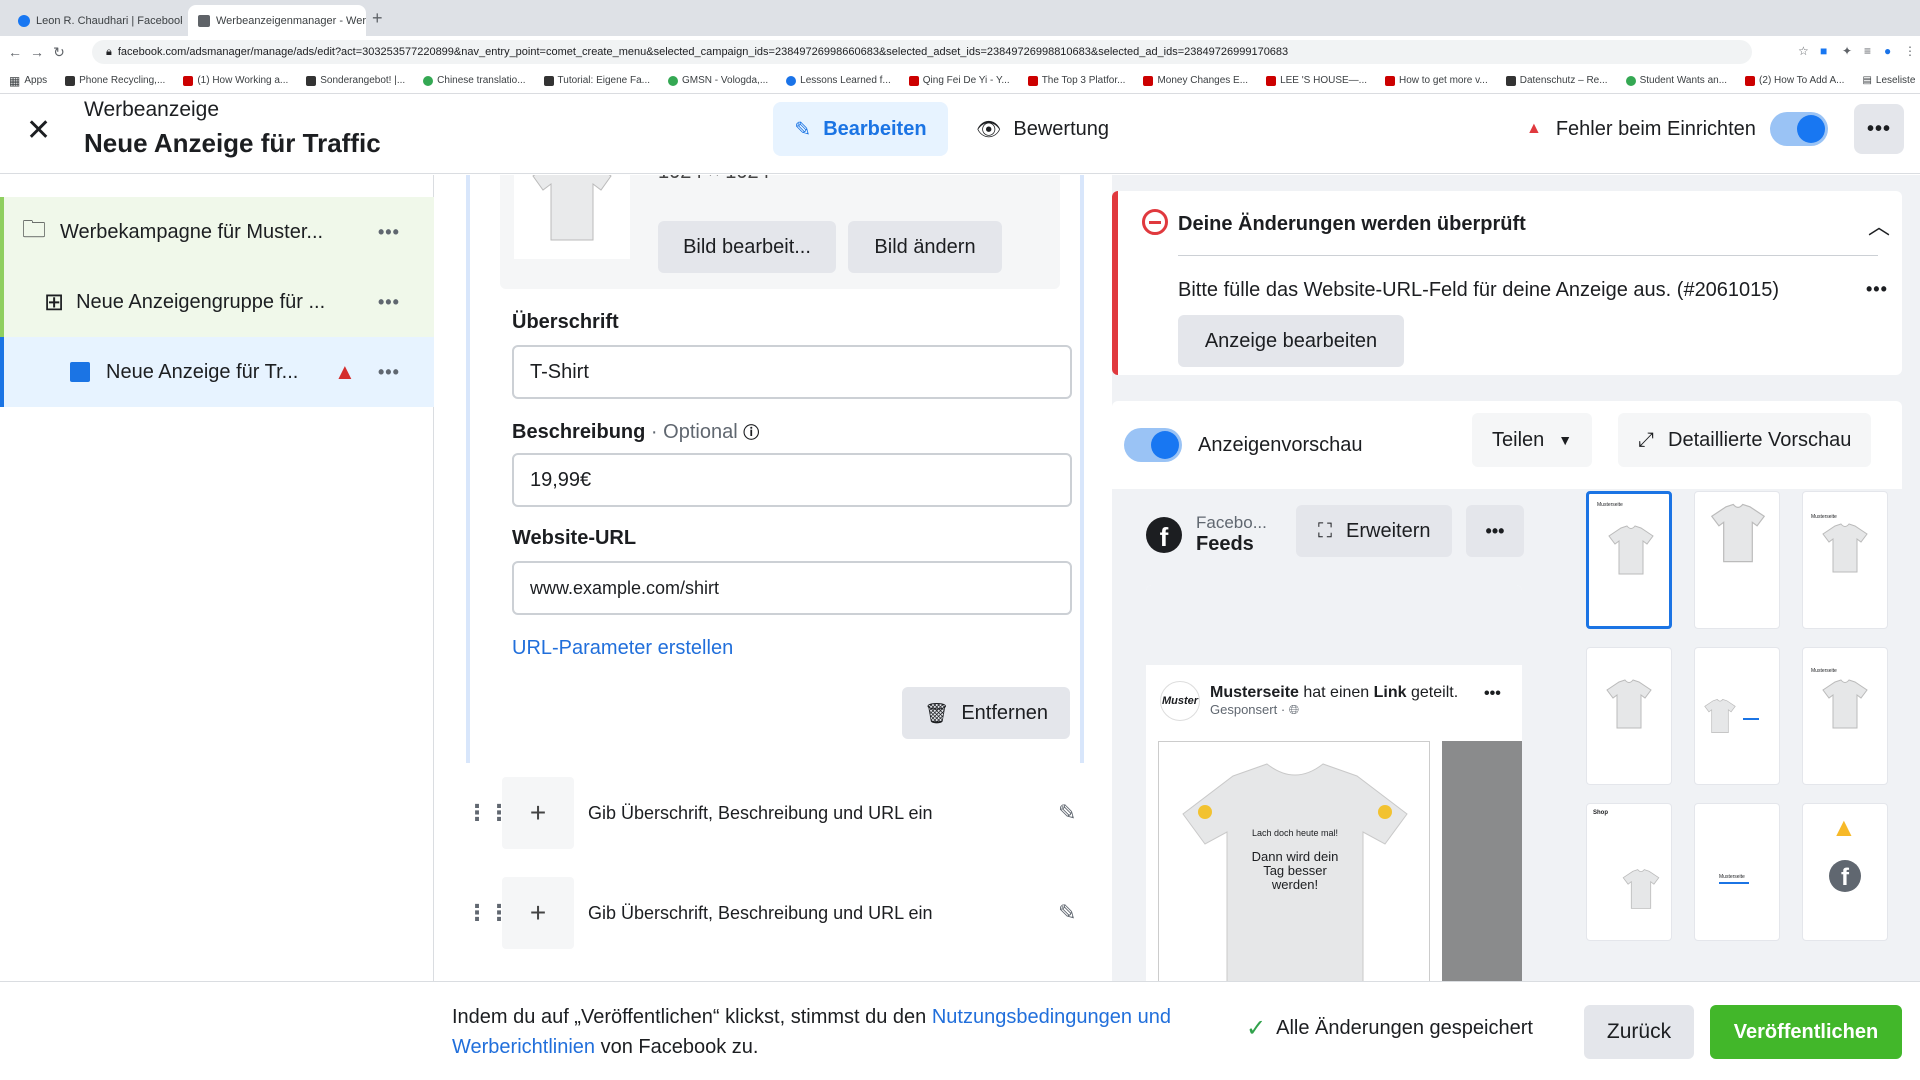 This screenshot has width=1920, height=1080. I want to click on placement-thumb-shop: Shop, so click(1629, 872).